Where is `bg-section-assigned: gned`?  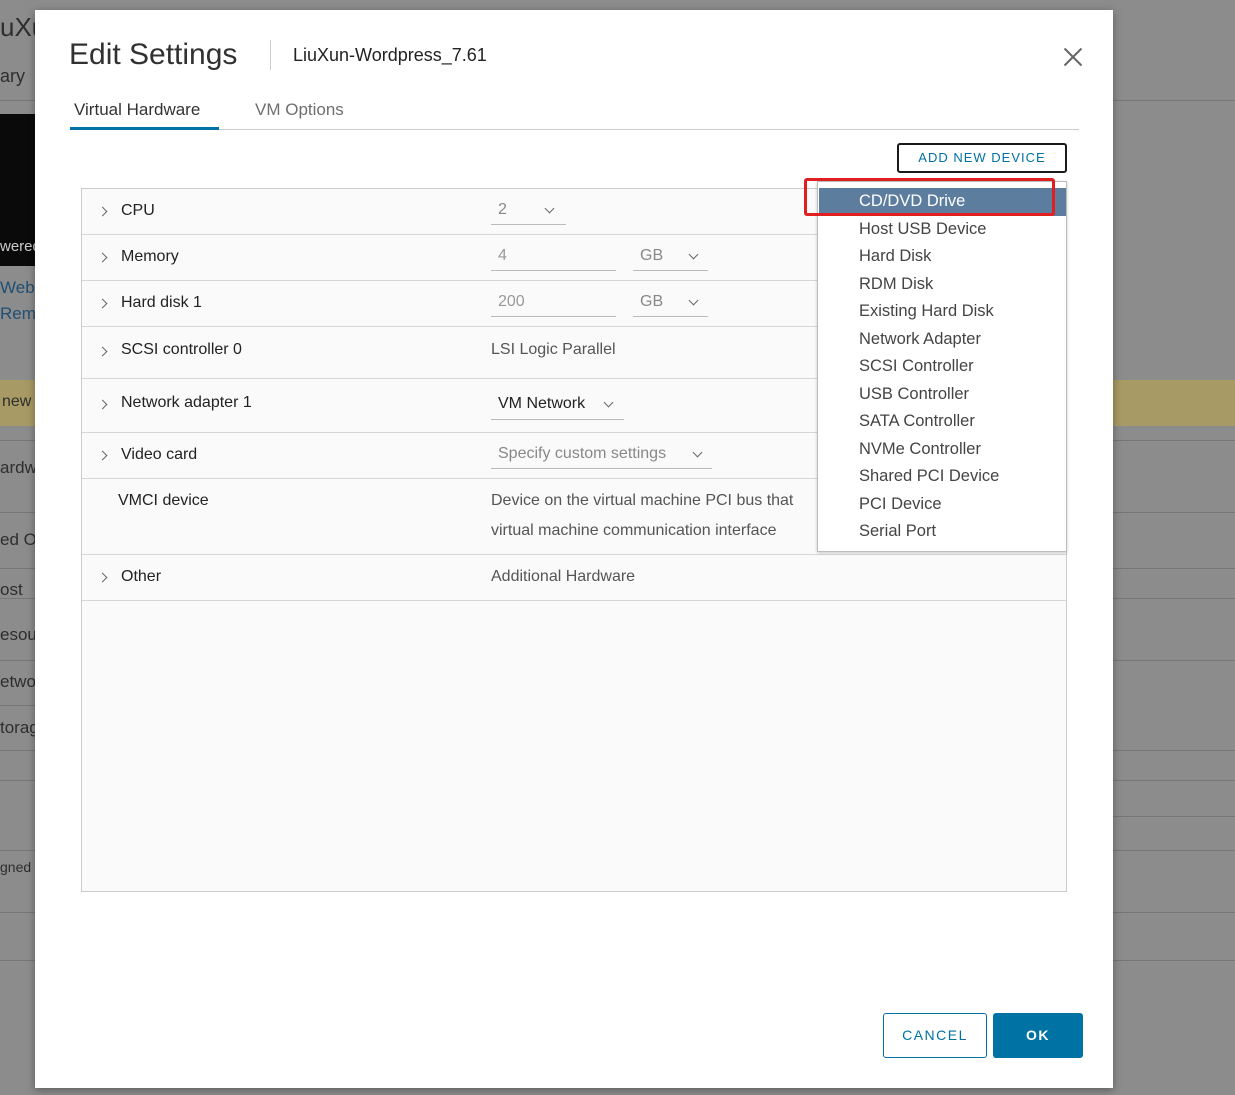 bg-section-assigned: gned is located at coordinates (16, 867).